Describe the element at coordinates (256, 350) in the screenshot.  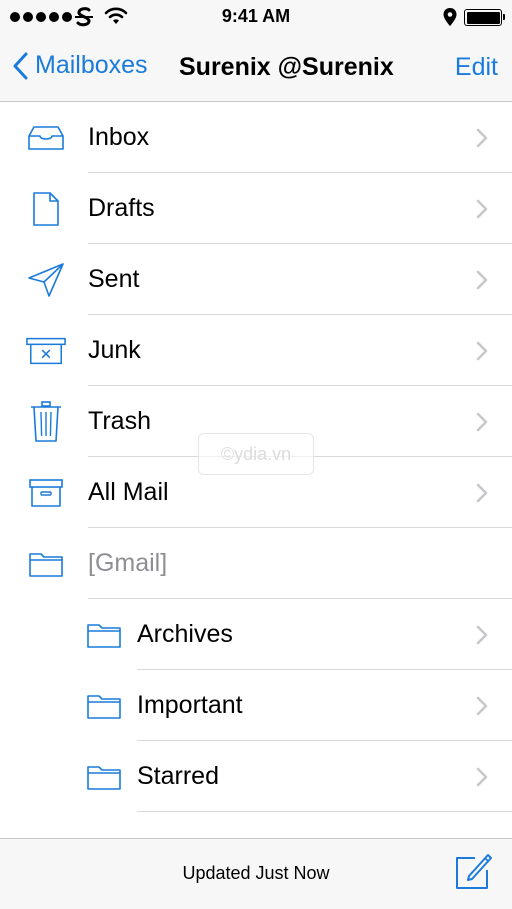
I see `mailbox-row-junk: Junk` at that location.